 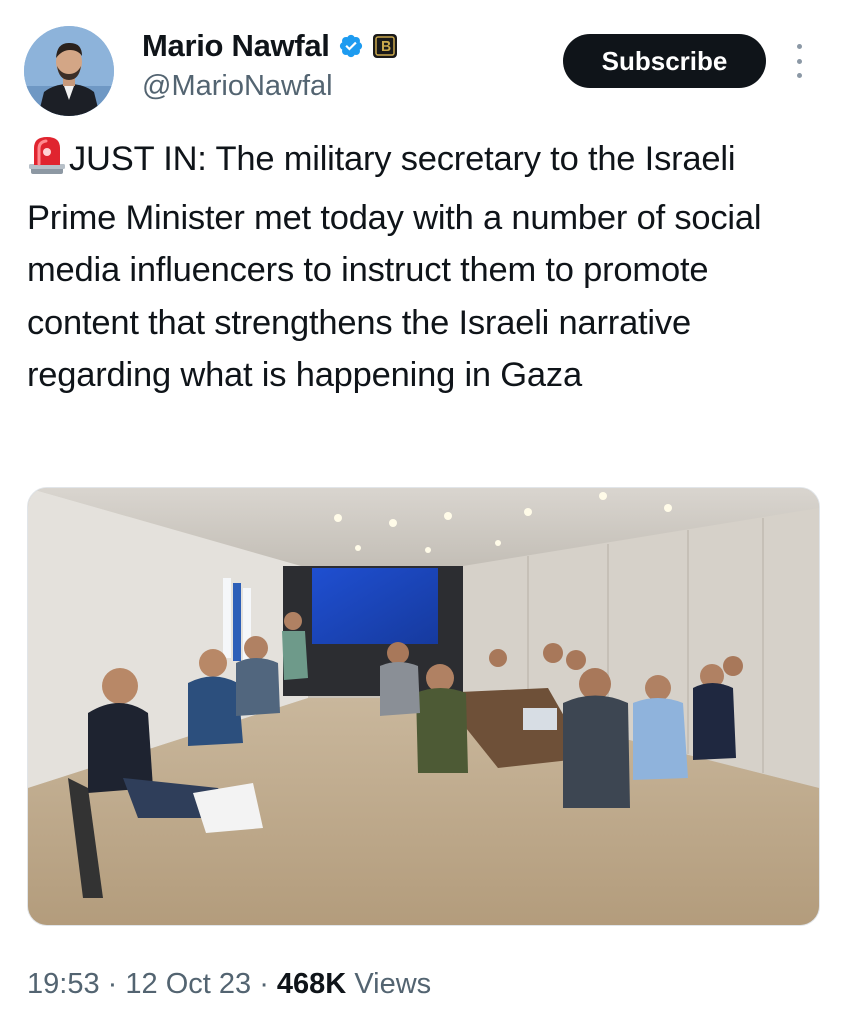 What do you see at coordinates (63, 984) in the screenshot?
I see `tweet-time: 19:53` at bounding box center [63, 984].